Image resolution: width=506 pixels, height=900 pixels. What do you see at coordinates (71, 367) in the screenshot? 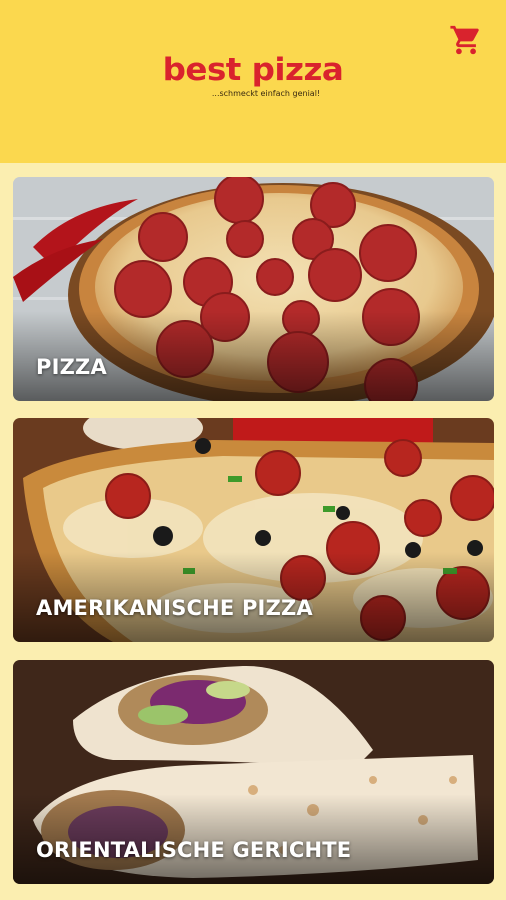
I see `category-label: PIZZA` at bounding box center [71, 367].